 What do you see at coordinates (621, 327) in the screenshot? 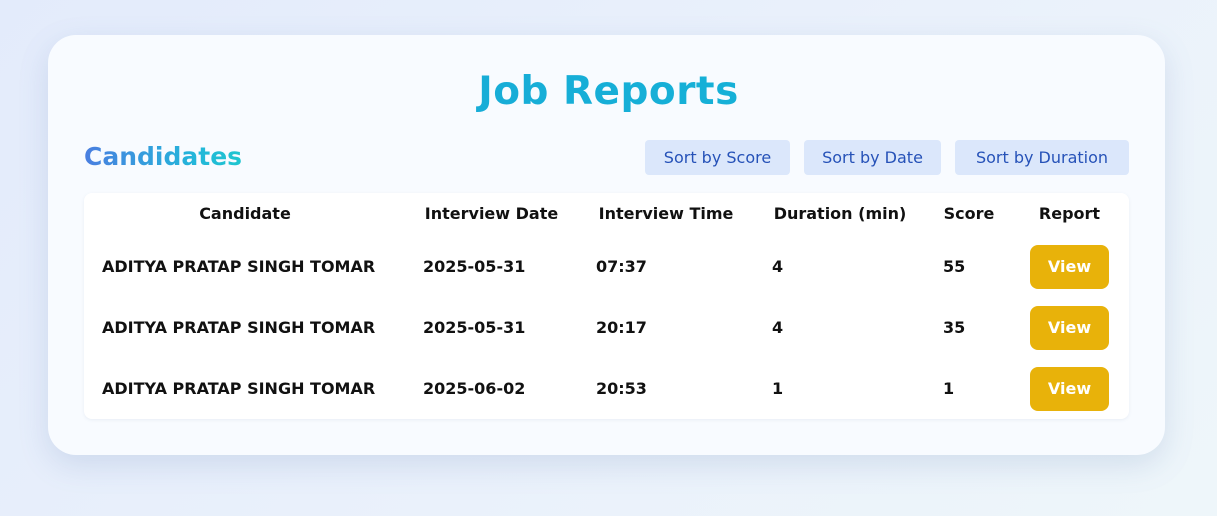
I see `interview-time: 20:17` at bounding box center [621, 327].